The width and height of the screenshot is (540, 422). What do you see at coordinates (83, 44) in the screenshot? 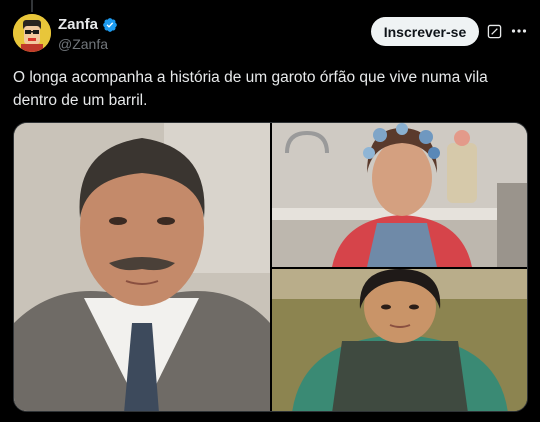
I see `author-handle: @Zanfa` at bounding box center [83, 44].